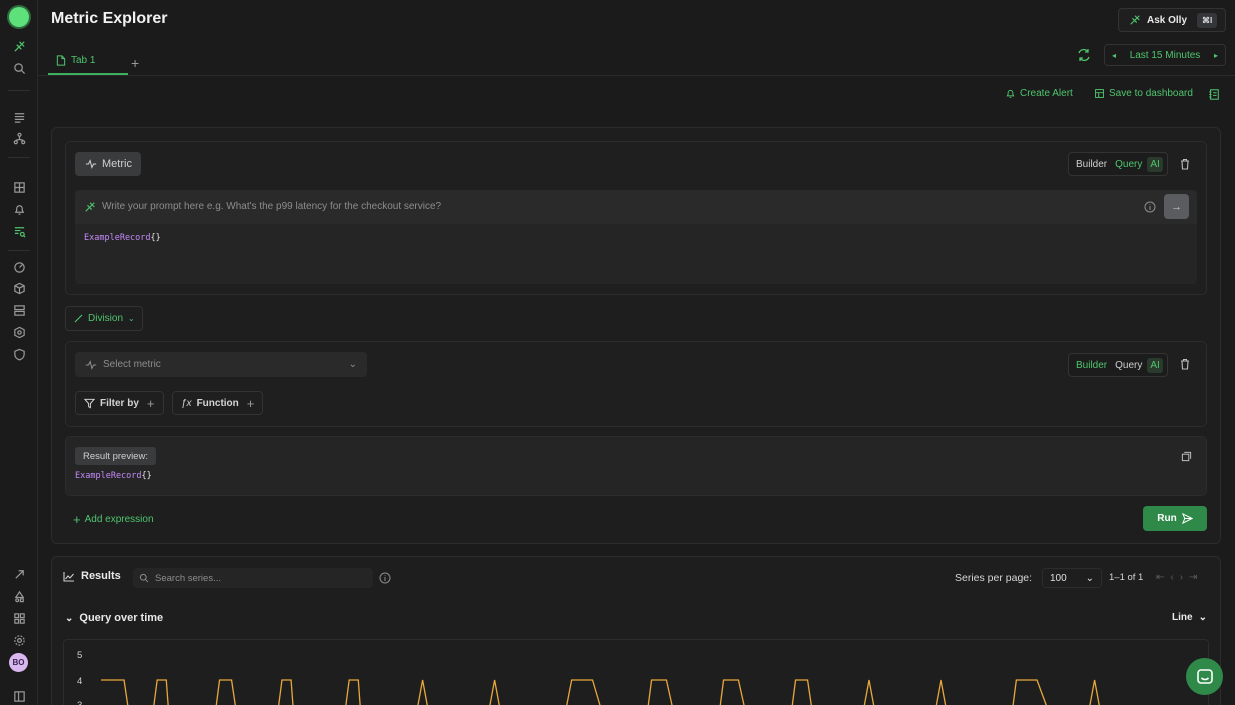  What do you see at coordinates (19, 618) in the screenshot?
I see `apps-grid-icon` at bounding box center [19, 618].